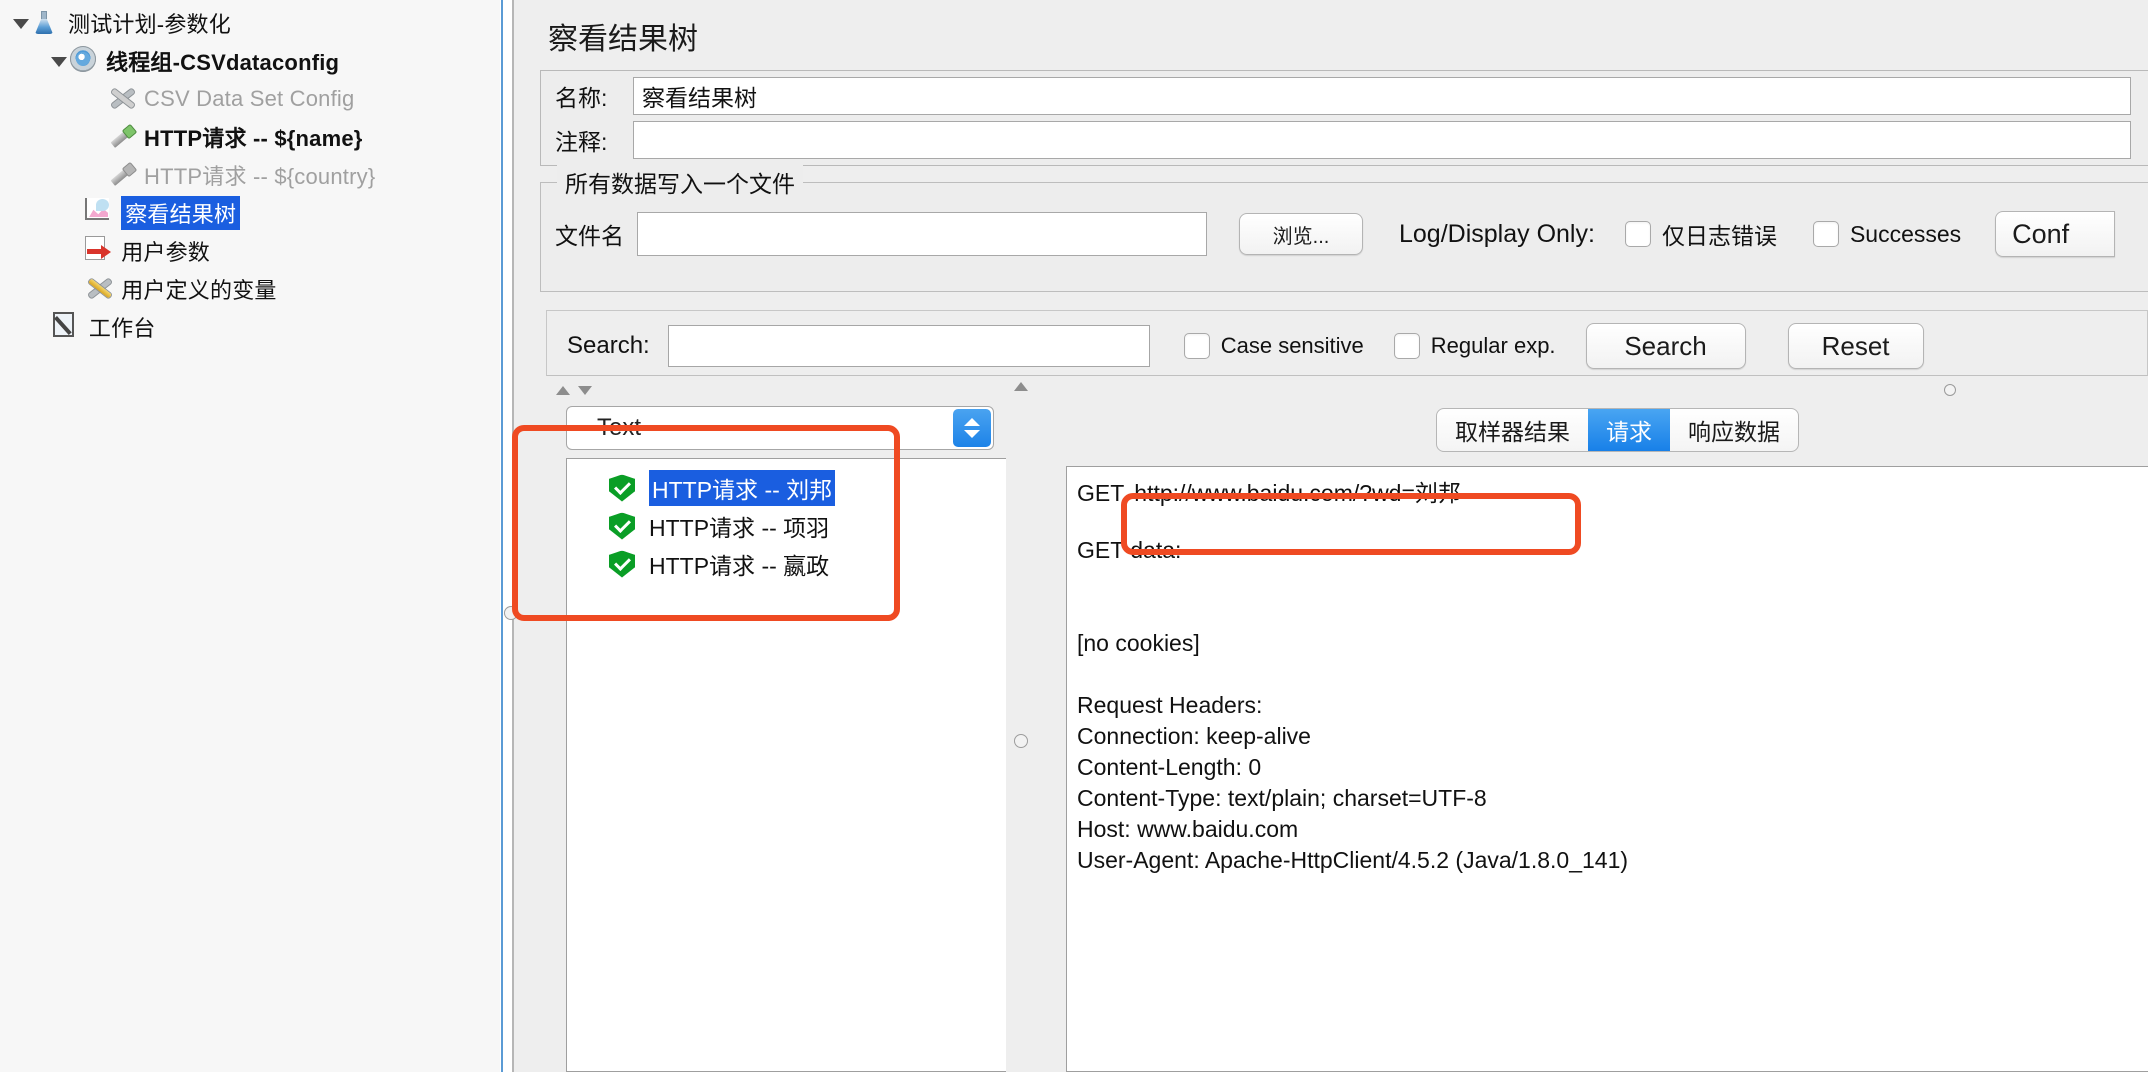 Image resolution: width=2148 pixels, height=1072 pixels. I want to click on result-row-label: HTTP请求 -- 刘邦, so click(742, 488).